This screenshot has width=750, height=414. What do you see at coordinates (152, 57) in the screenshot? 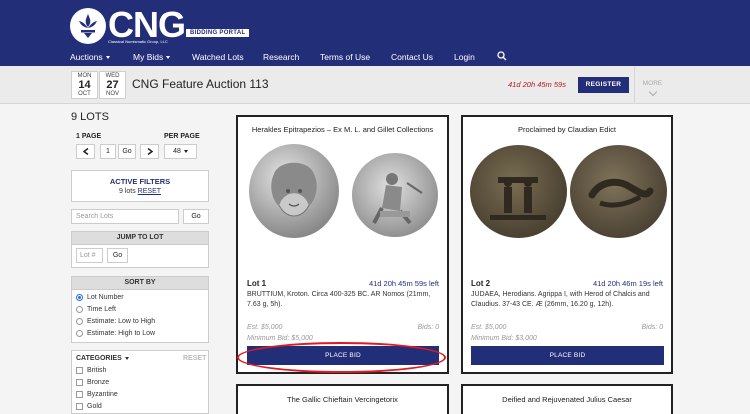
I see `nav-my-bids: My Bids` at bounding box center [152, 57].